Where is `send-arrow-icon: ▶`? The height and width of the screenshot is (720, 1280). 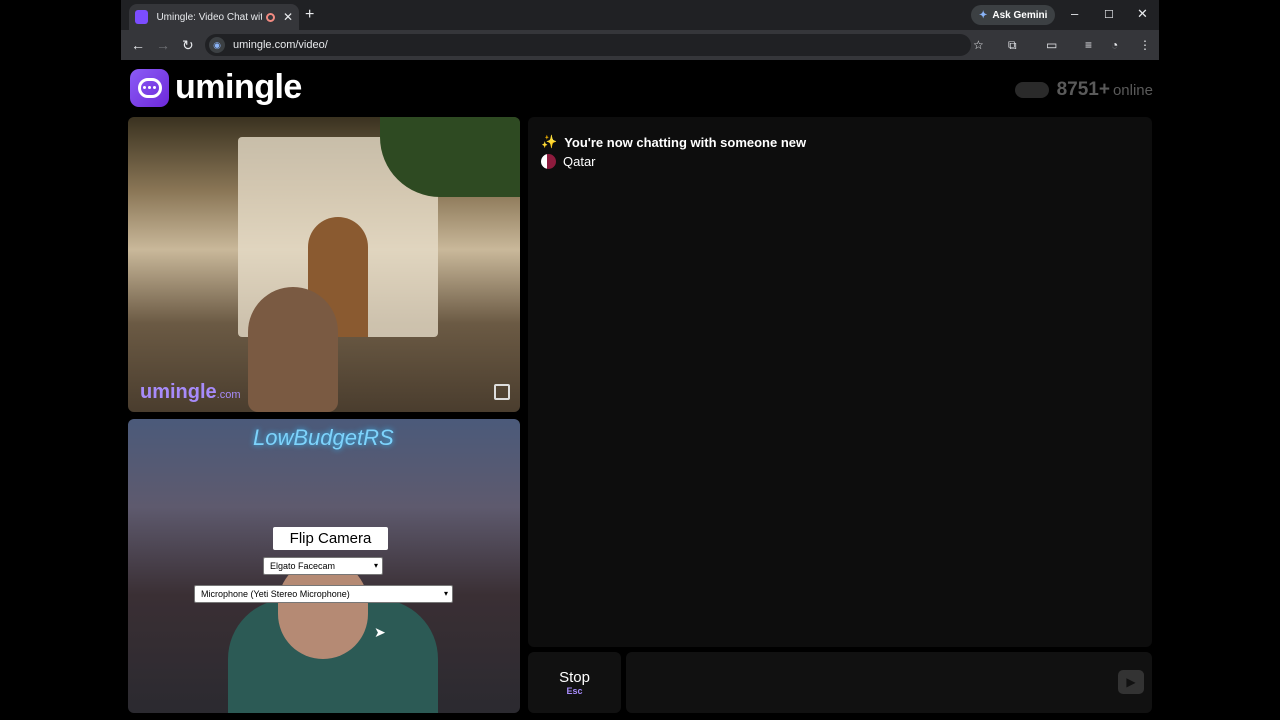
send-arrow-icon: ▶ is located at coordinates (1131, 682).